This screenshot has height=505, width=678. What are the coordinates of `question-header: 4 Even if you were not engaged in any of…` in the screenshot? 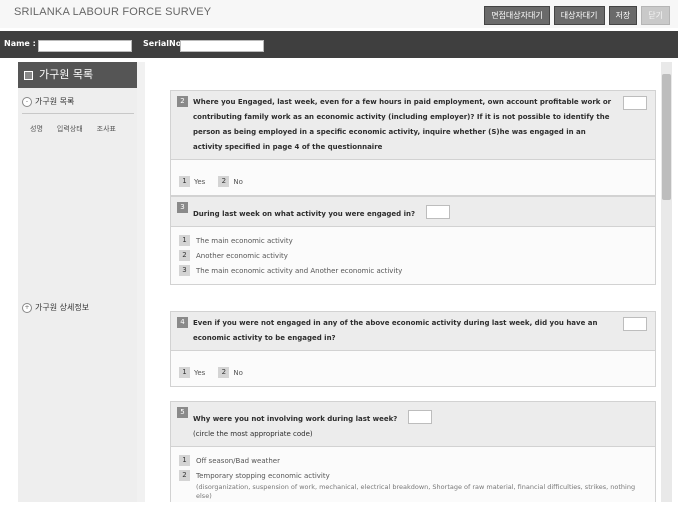 It's located at (413, 331).